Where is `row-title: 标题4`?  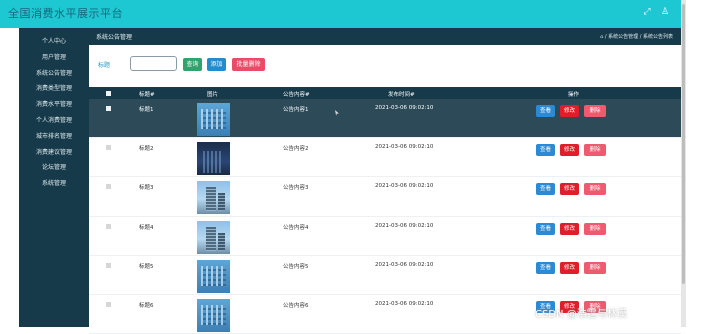 row-title: 标题4 is located at coordinates (146, 227).